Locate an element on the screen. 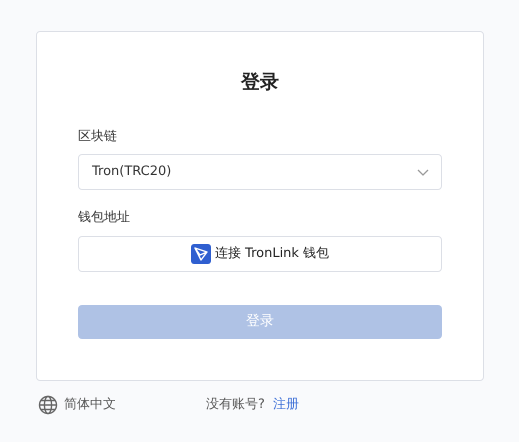 Image resolution: width=519 pixels, height=442 pixels. chevron-down-icon is located at coordinates (423, 172).